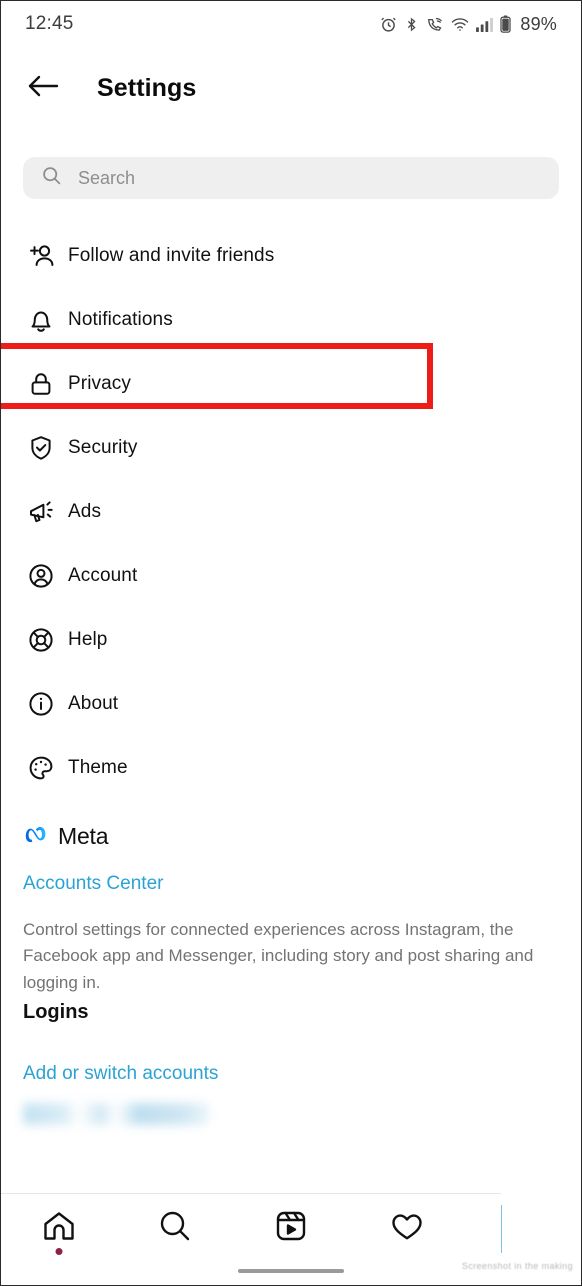  Describe the element at coordinates (171, 255) in the screenshot. I see `menu-item-label: Follow and invite friends` at that location.